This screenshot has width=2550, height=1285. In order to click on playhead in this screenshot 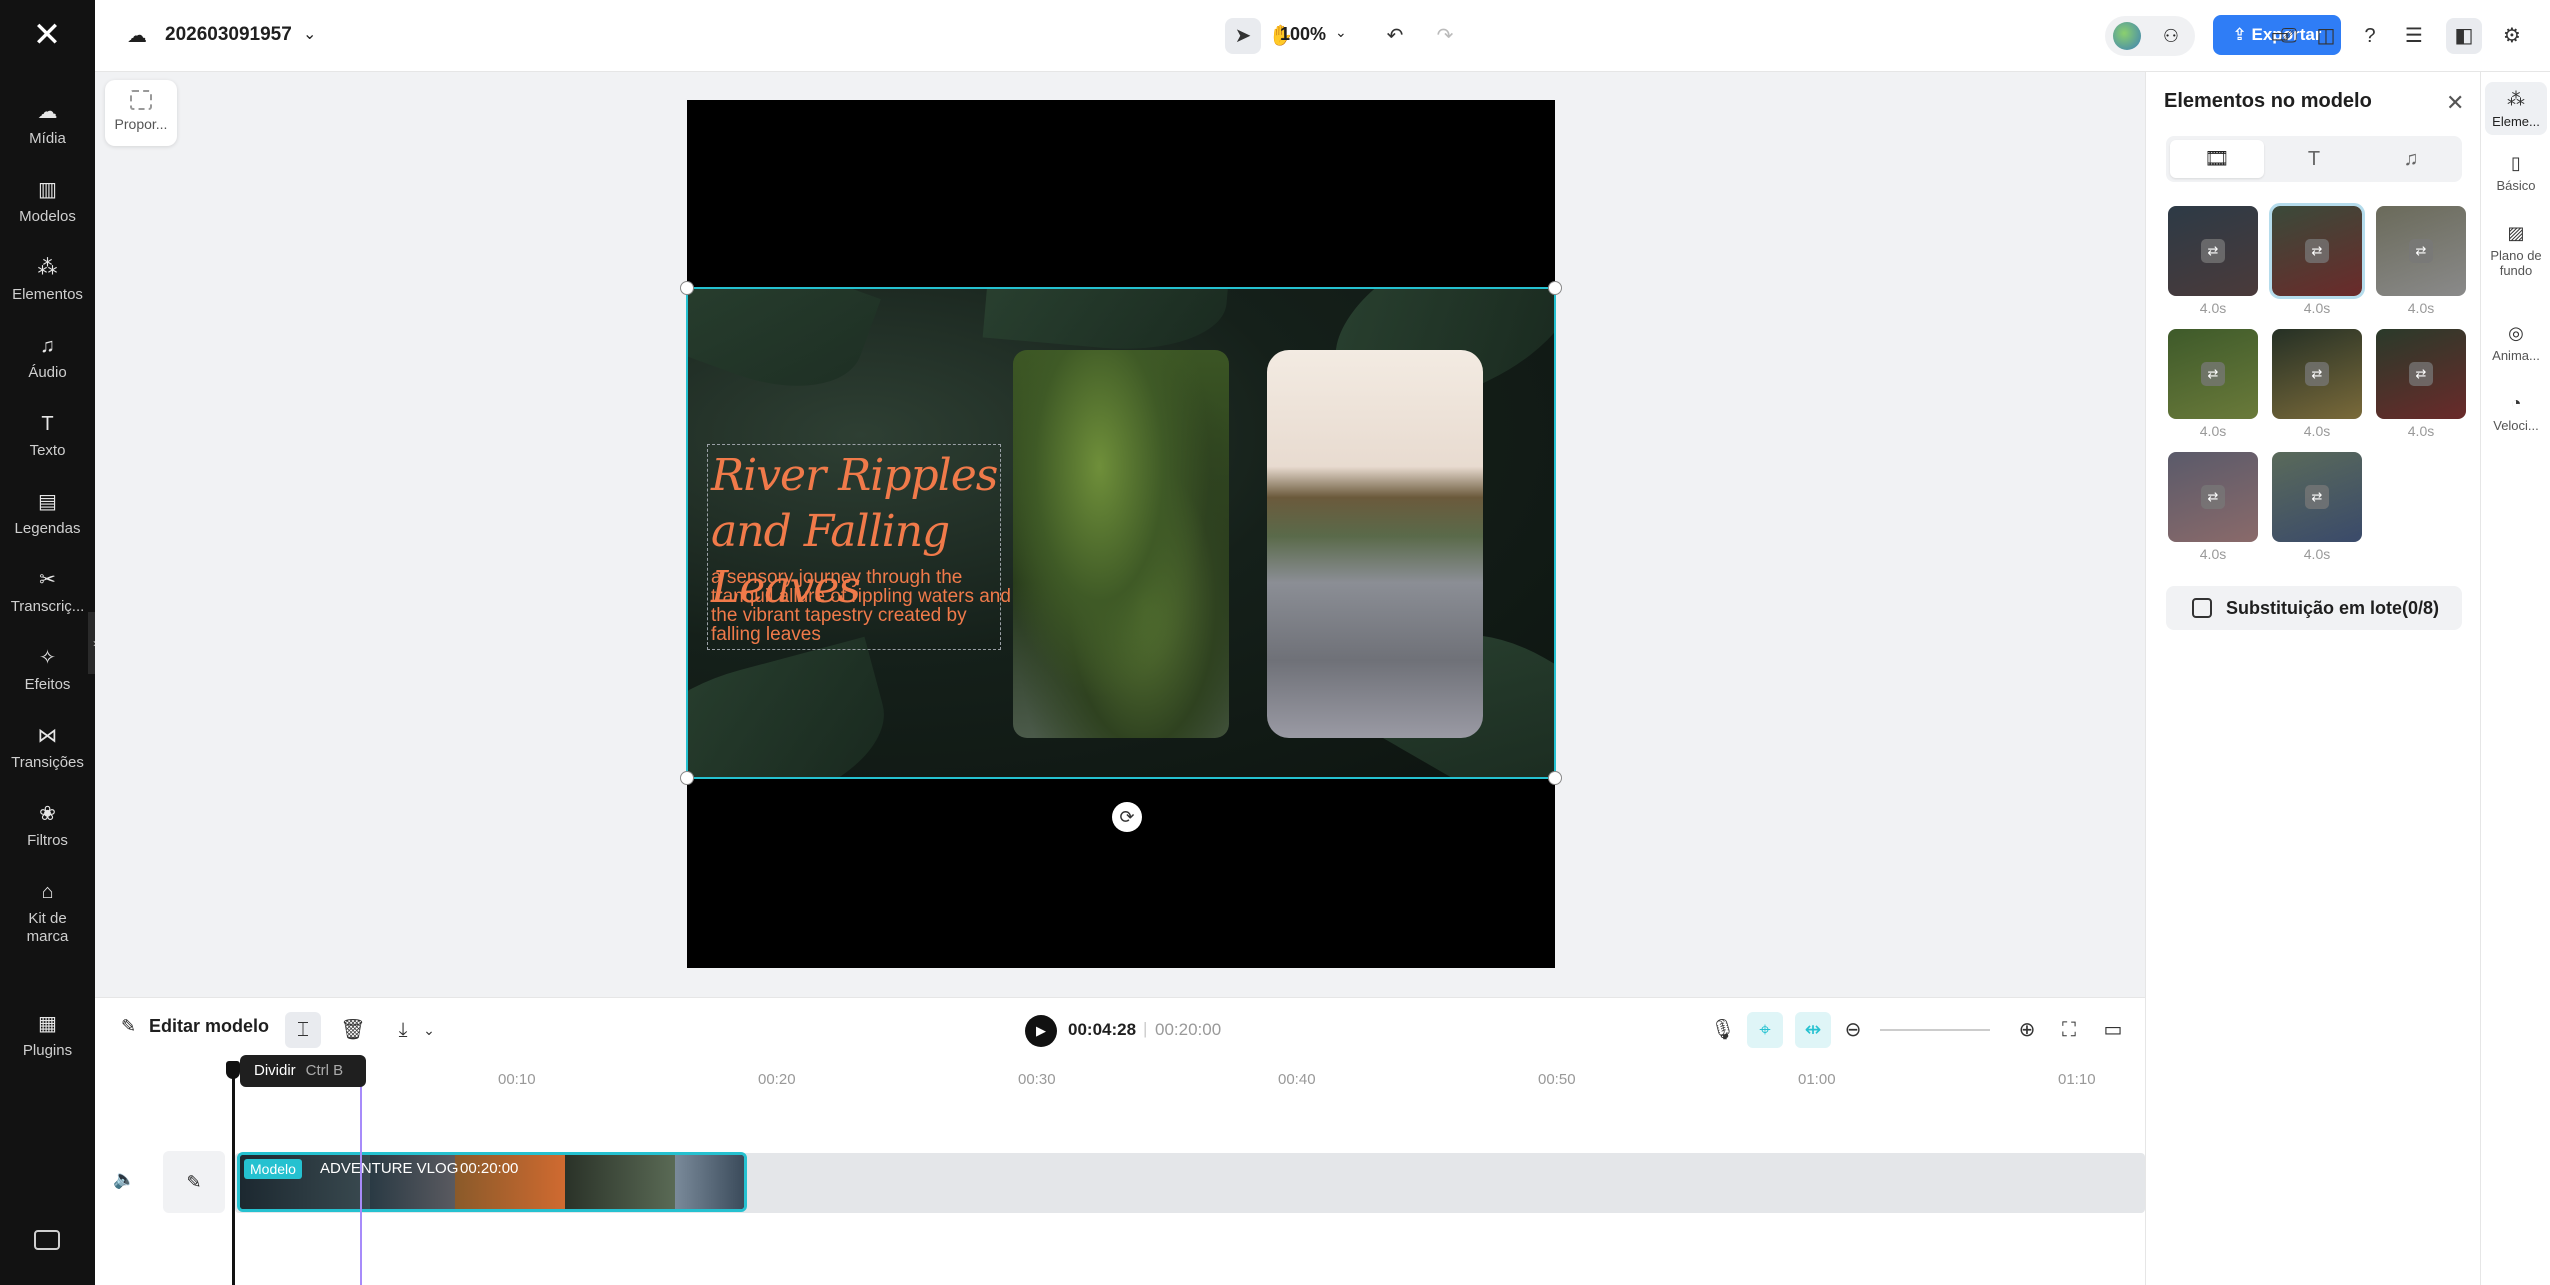, I will do `click(233, 1173)`.